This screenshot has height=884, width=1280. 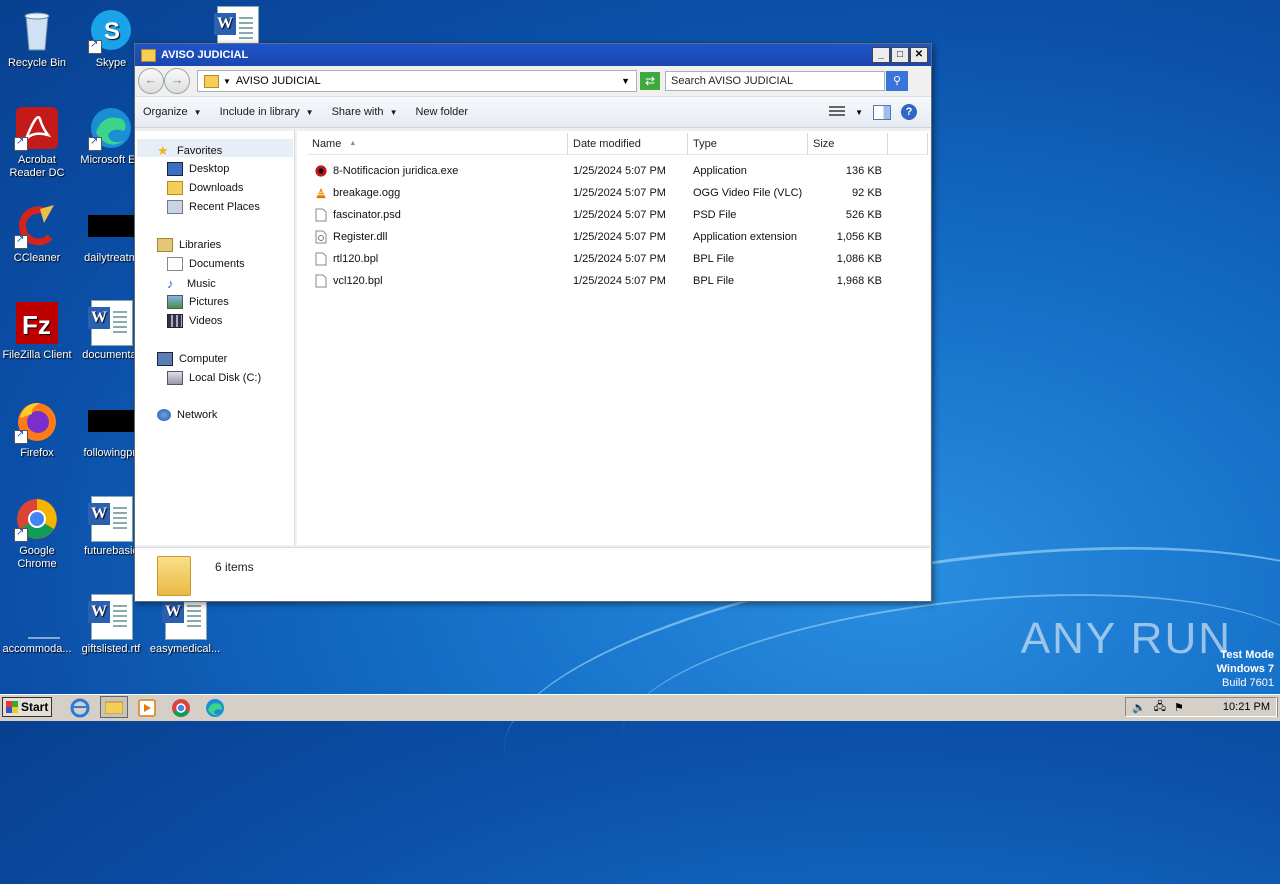 I want to click on media-player-icon, so click(x=147, y=708).